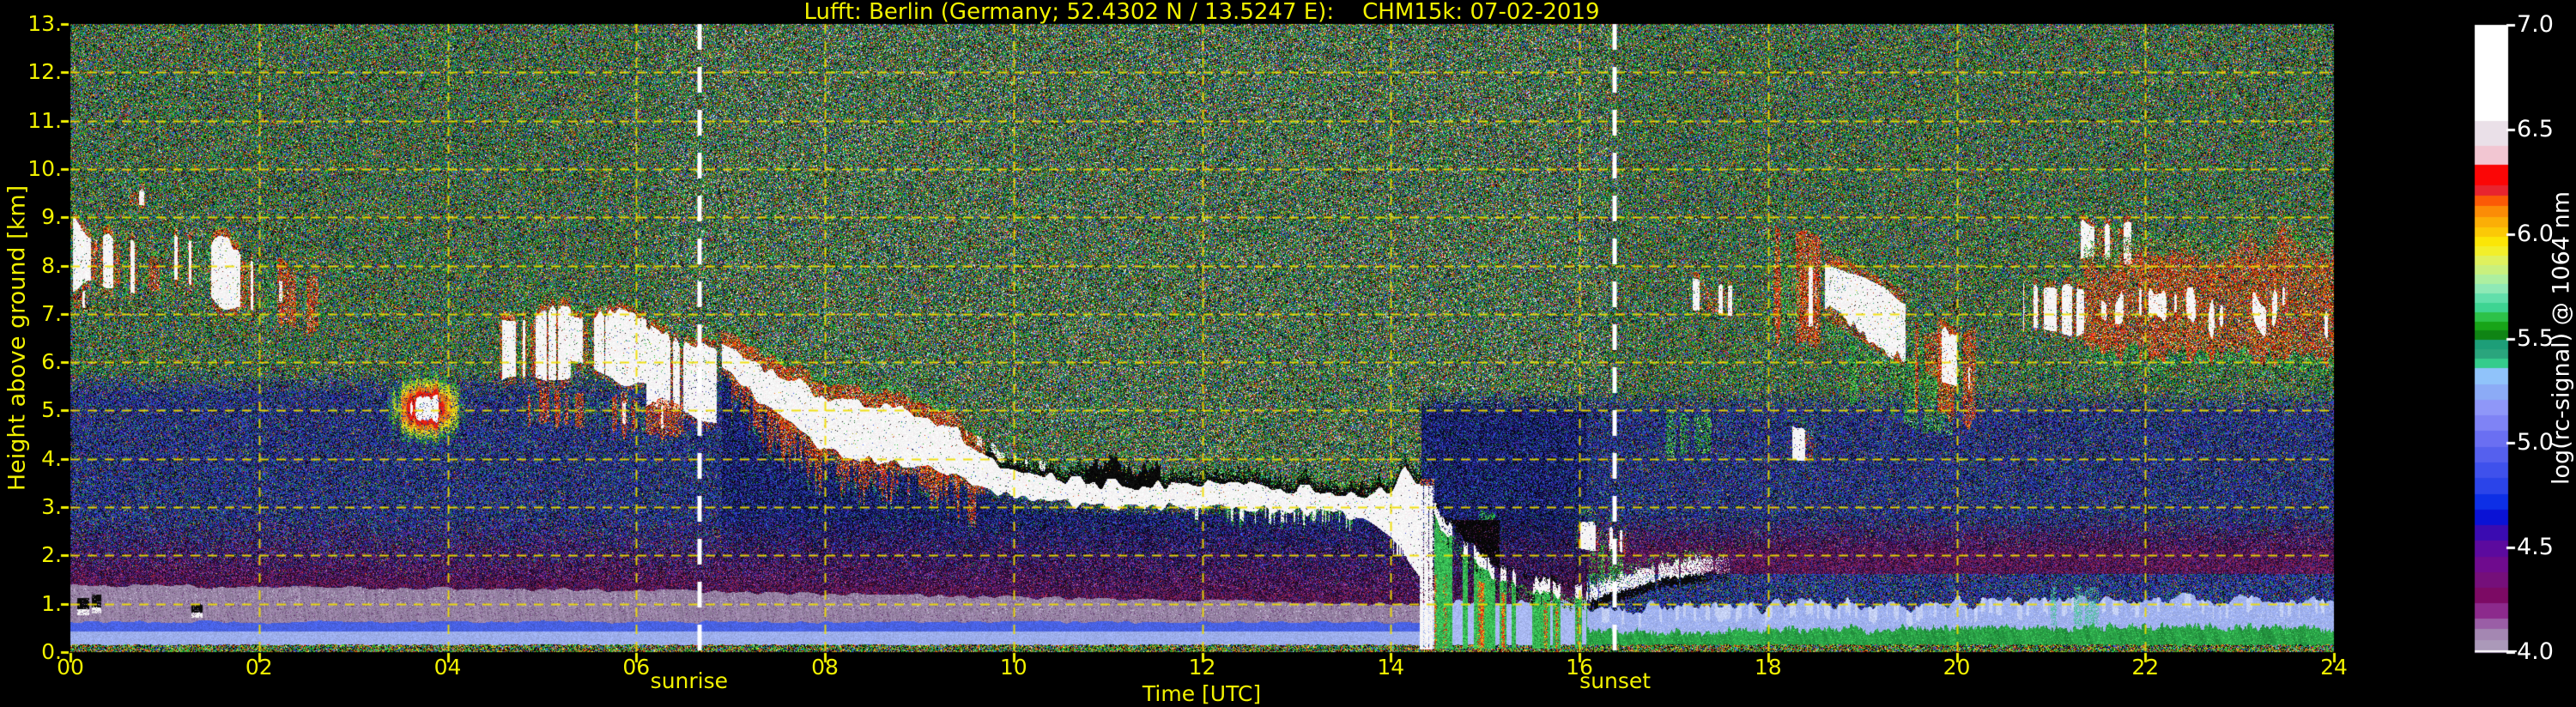 The image size is (2576, 707). I want to click on colorbar-tick-label: 6.0, so click(2535, 234).